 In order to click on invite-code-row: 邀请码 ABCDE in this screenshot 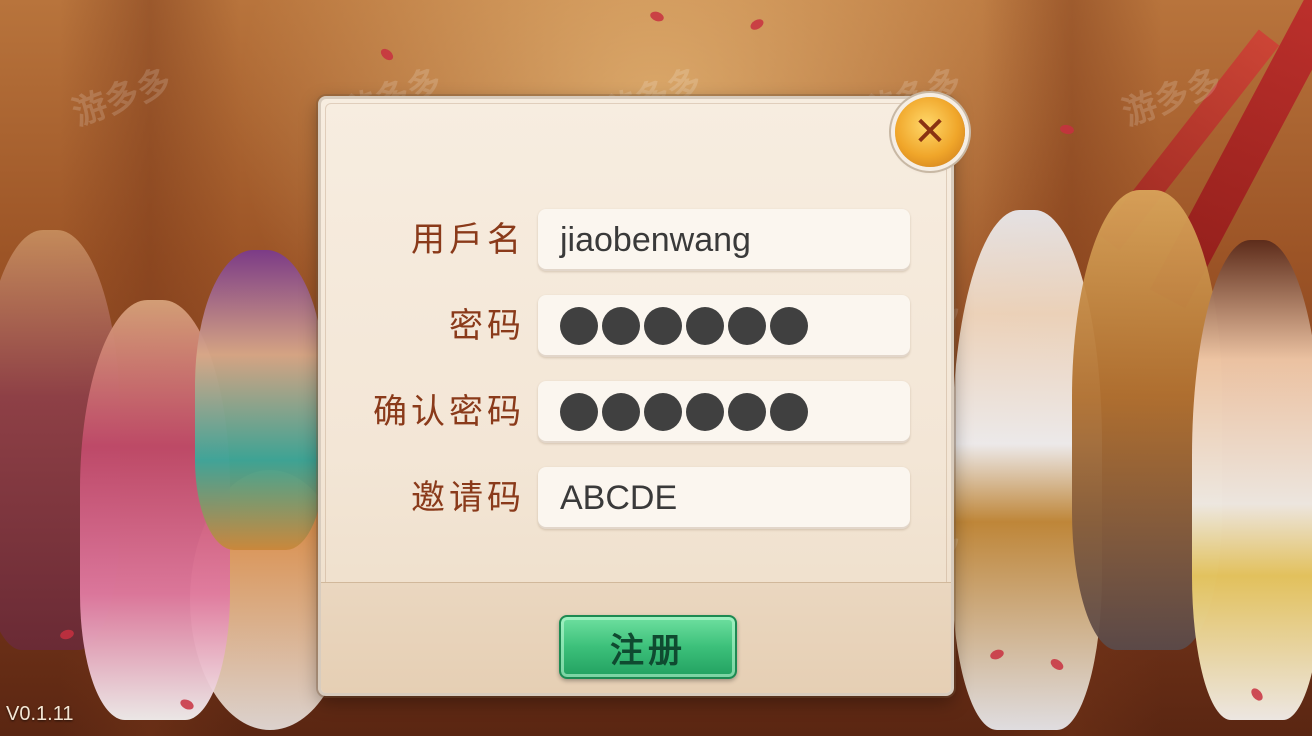, I will do `click(639, 498)`.